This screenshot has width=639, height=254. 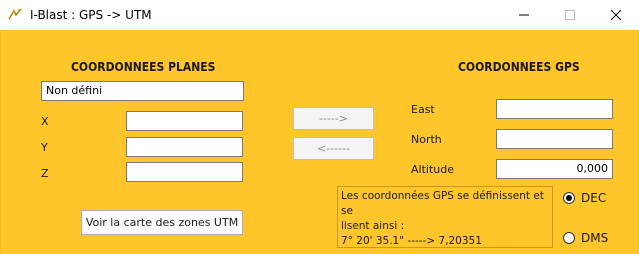 I want to click on close-icon, so click(x=616, y=15).